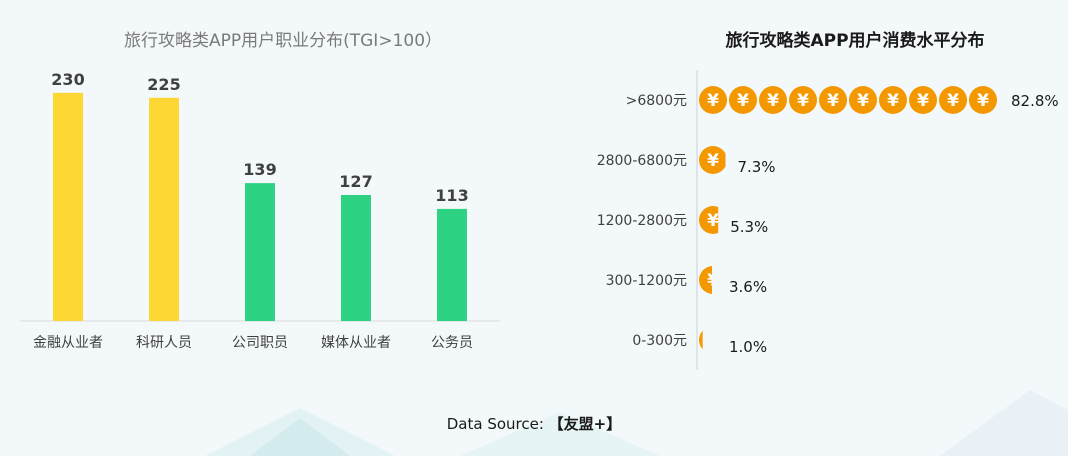 The width and height of the screenshot is (1068, 456). What do you see at coordinates (748, 287) in the screenshot?
I see `bar-value-label: 3.6%` at bounding box center [748, 287].